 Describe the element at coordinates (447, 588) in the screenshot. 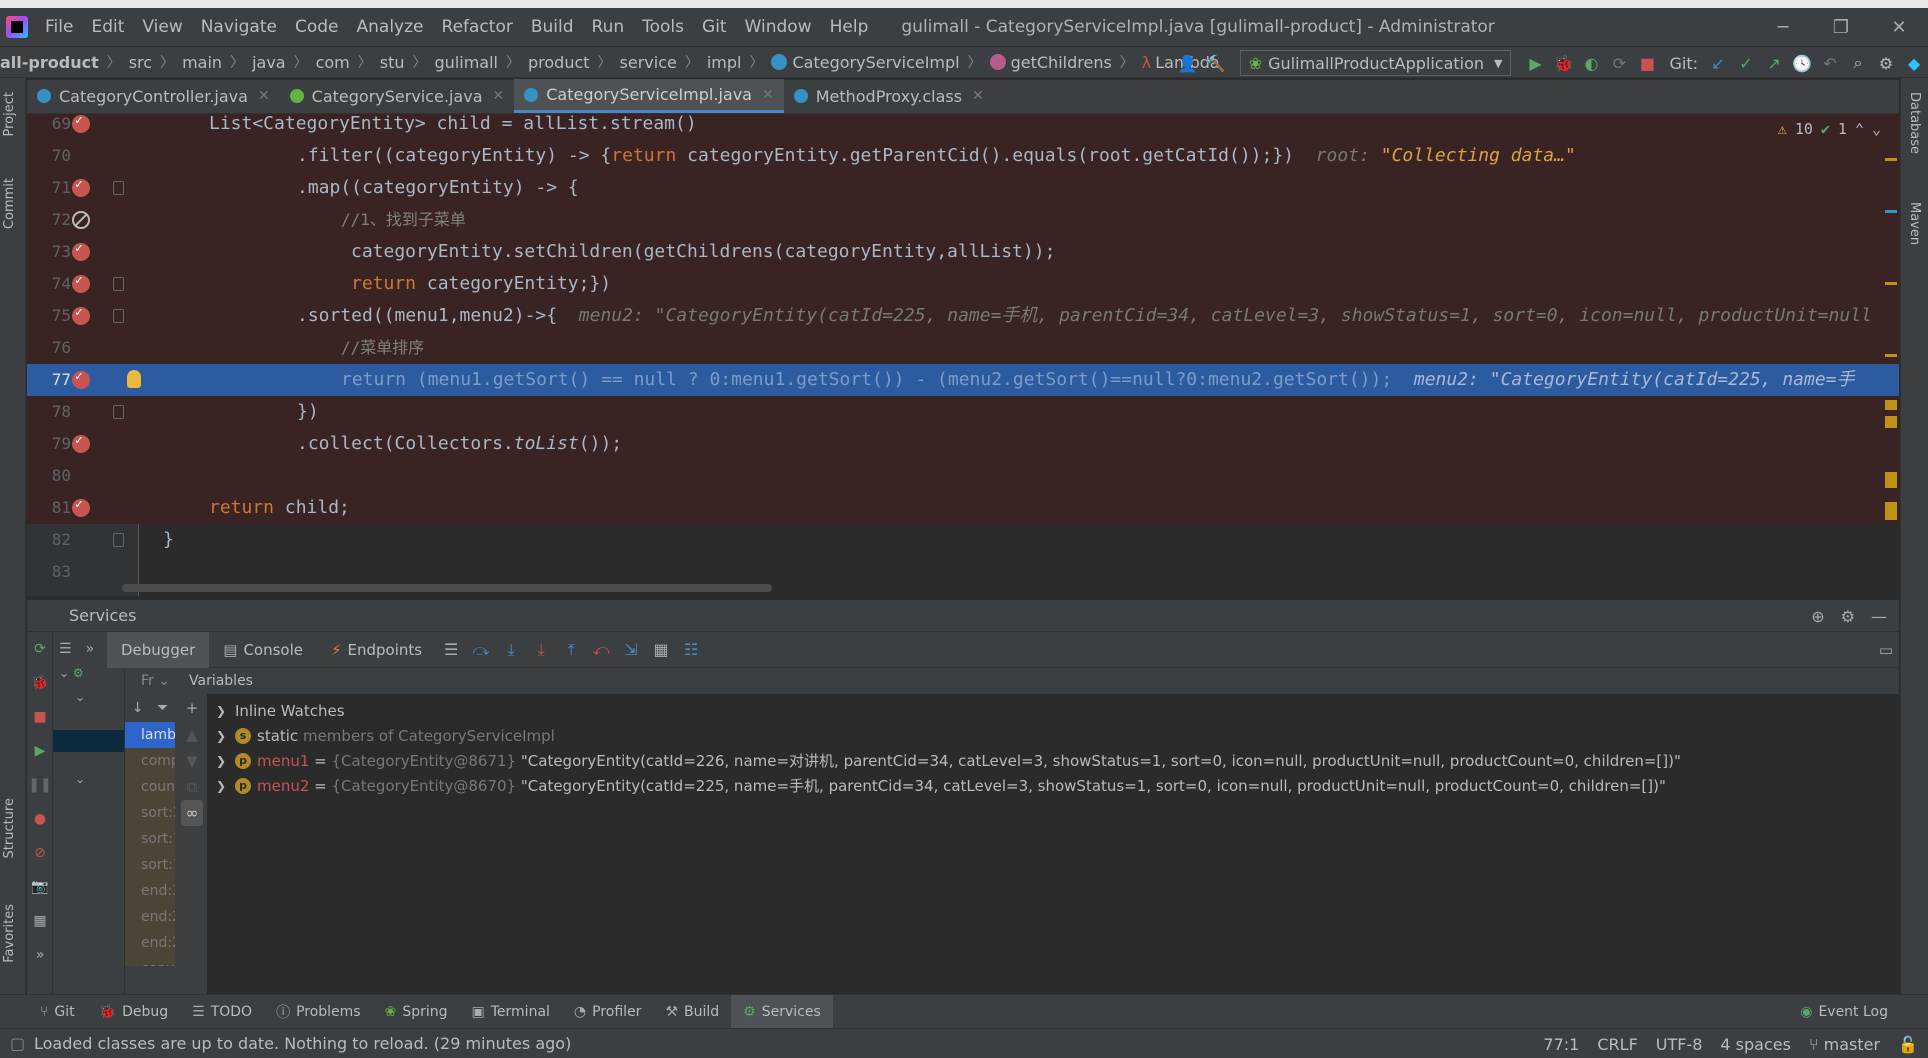

I see `horizontal-scrollbar` at that location.